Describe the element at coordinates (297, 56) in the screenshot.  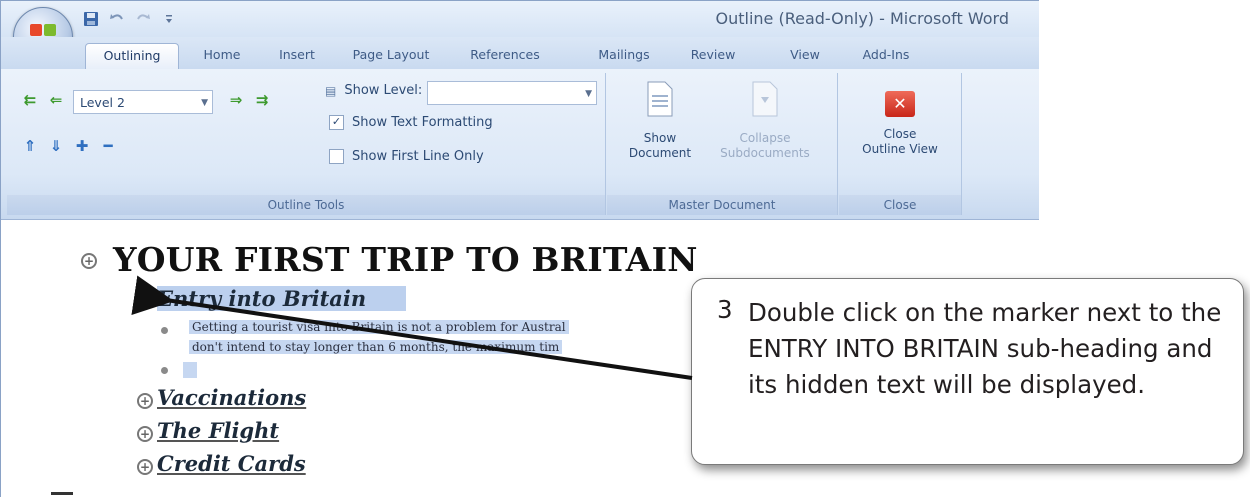
I see `tab-insert: Insert` at that location.